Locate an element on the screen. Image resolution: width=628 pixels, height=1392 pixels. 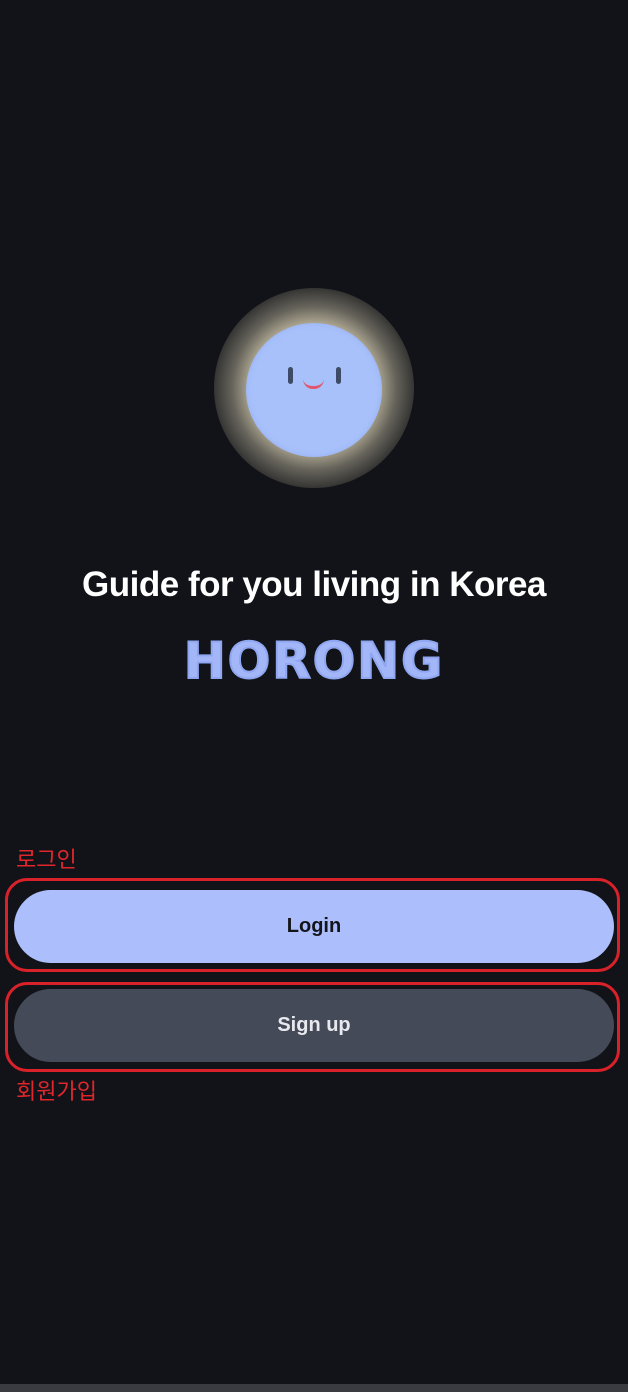
signup-annotation-label: 회원가입 is located at coordinates (56, 1091).